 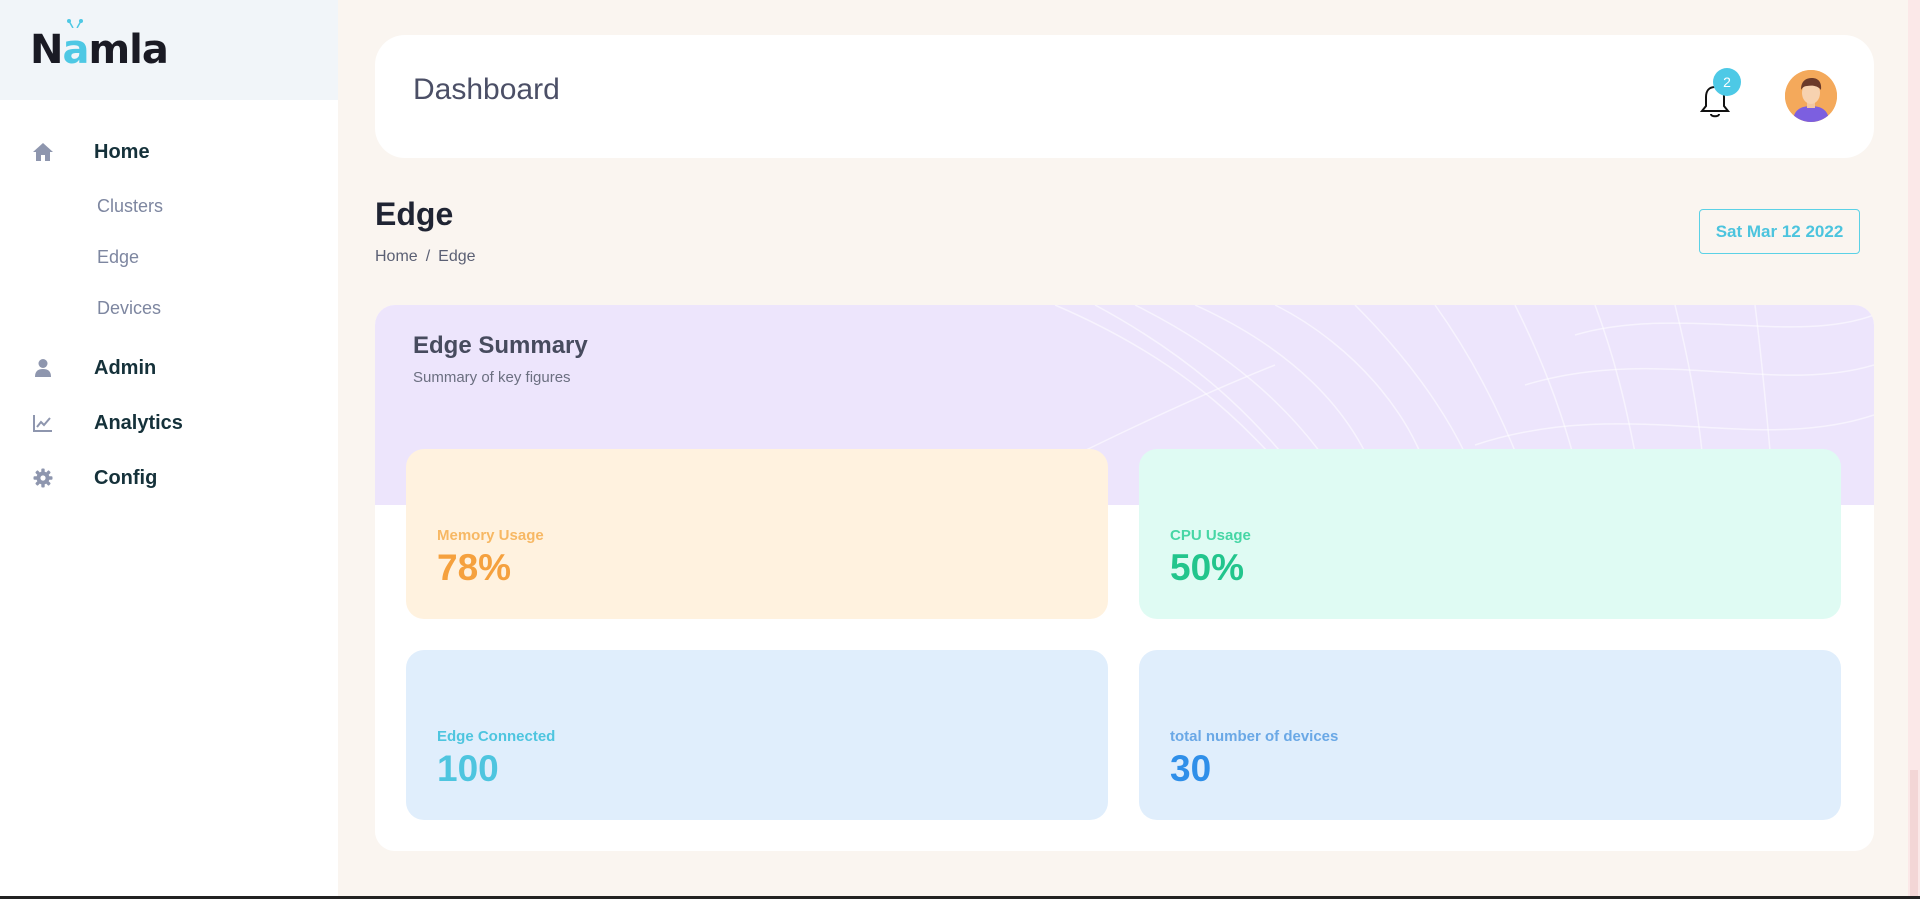 What do you see at coordinates (757, 735) in the screenshot?
I see `edge-connected-card: Edge Connected 100` at bounding box center [757, 735].